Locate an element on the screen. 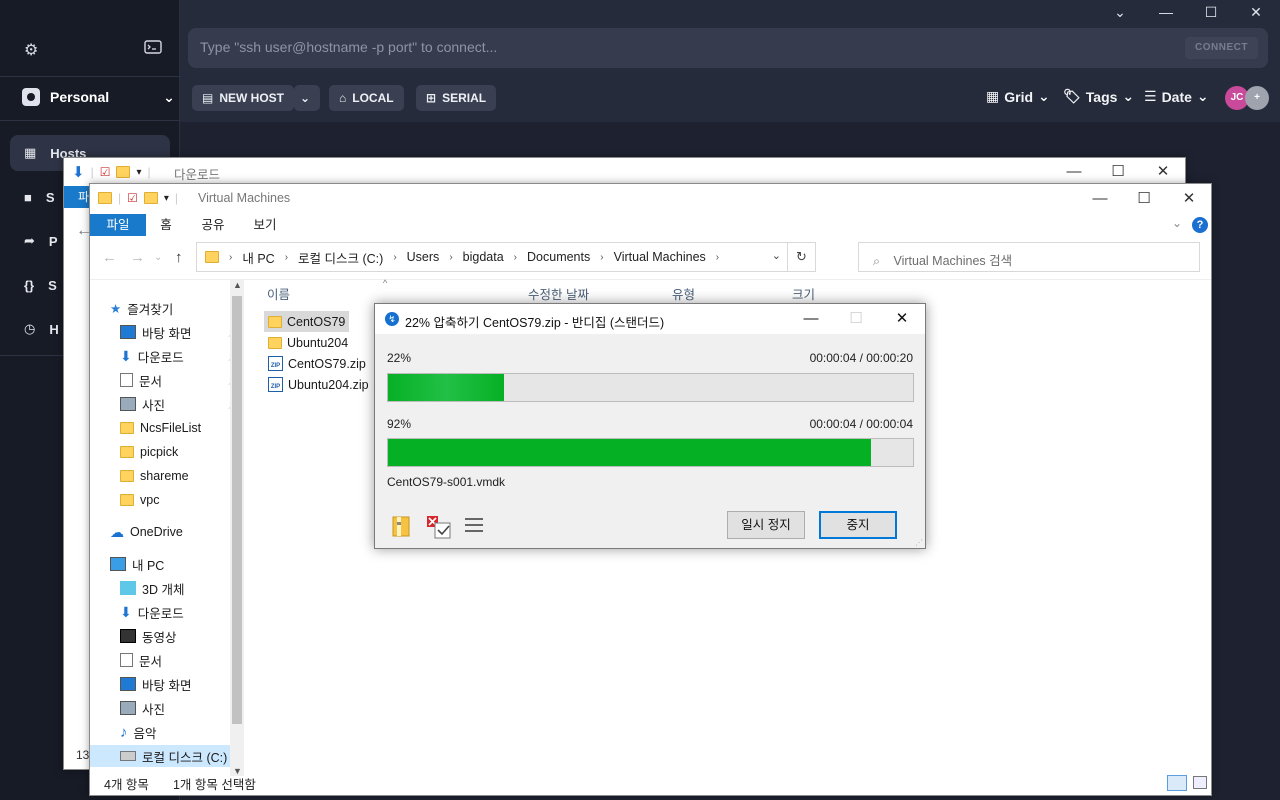  help-icon: ? is located at coordinates (1200, 225).